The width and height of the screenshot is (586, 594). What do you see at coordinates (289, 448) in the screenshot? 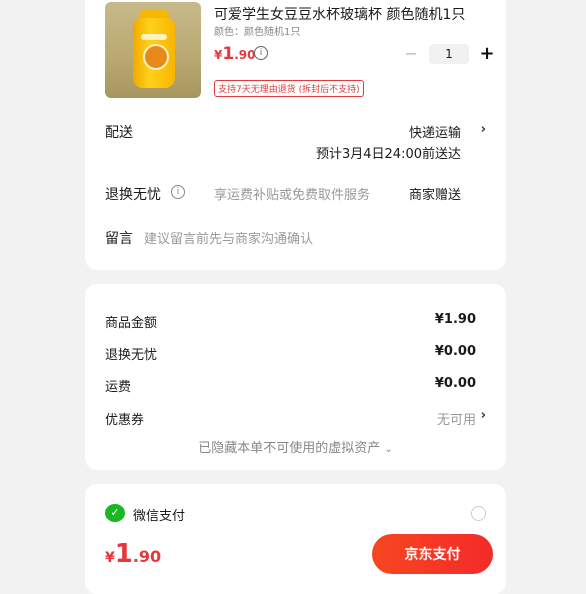
I see `hidden-assets-text: 已隐藏本单不可使用的虚拟资产` at bounding box center [289, 448].